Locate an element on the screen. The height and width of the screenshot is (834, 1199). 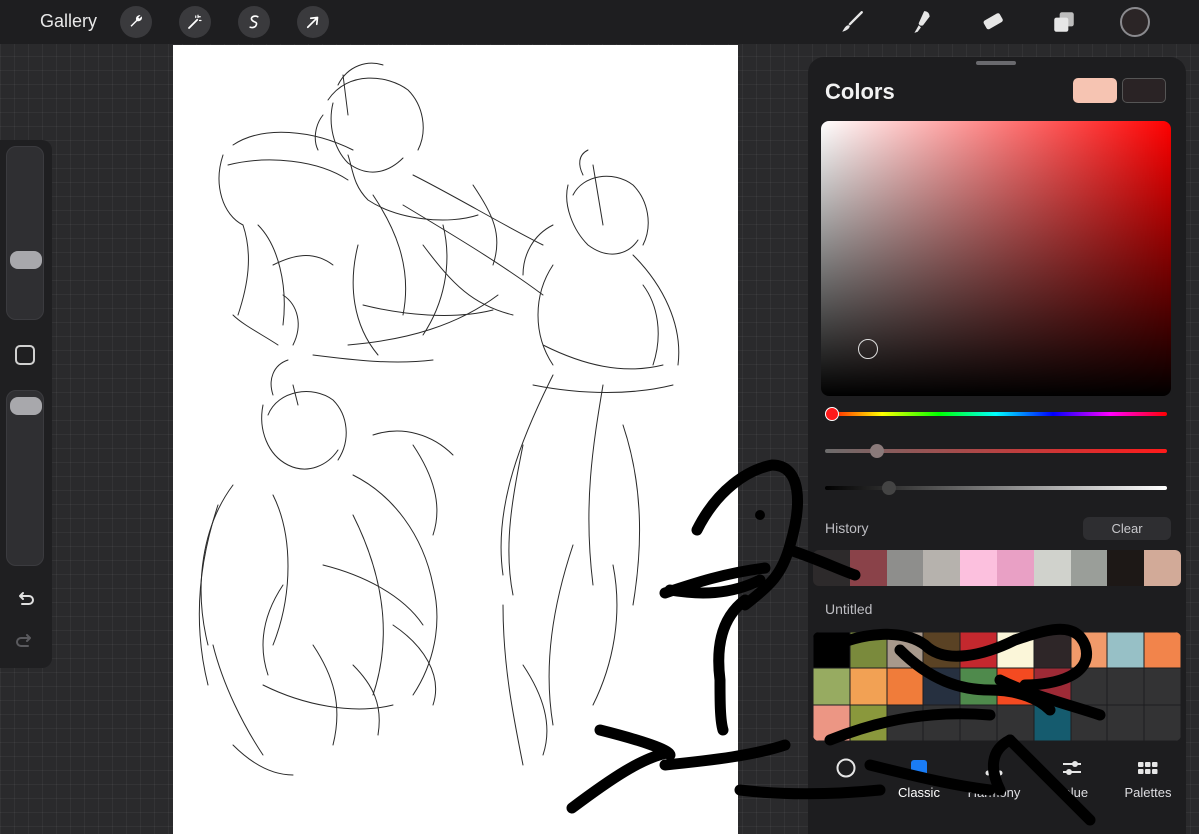
secondary-color-swatch is located at coordinates (1144, 90).